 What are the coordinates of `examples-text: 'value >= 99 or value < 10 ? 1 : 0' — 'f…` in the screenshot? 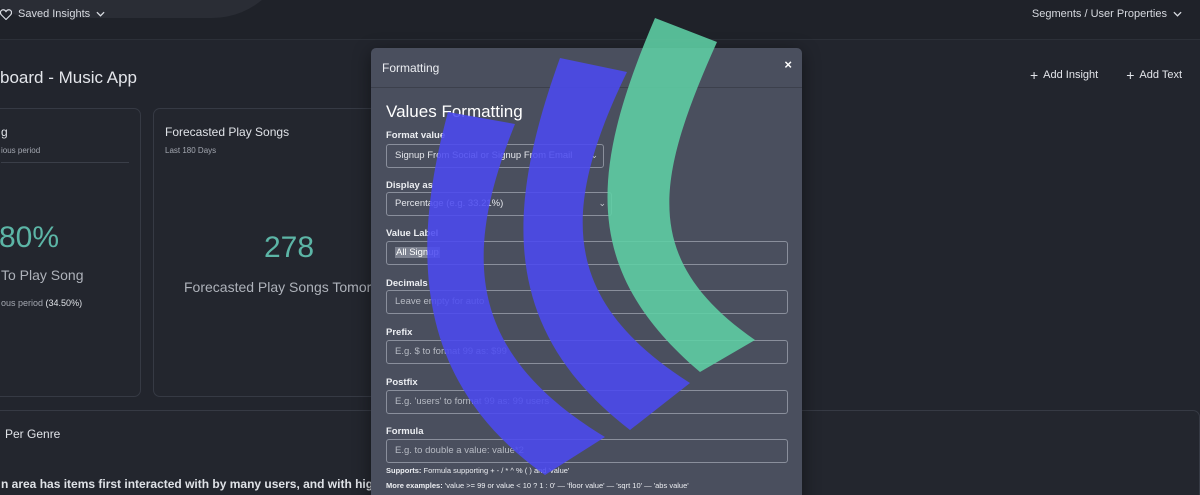 It's located at (566, 485).